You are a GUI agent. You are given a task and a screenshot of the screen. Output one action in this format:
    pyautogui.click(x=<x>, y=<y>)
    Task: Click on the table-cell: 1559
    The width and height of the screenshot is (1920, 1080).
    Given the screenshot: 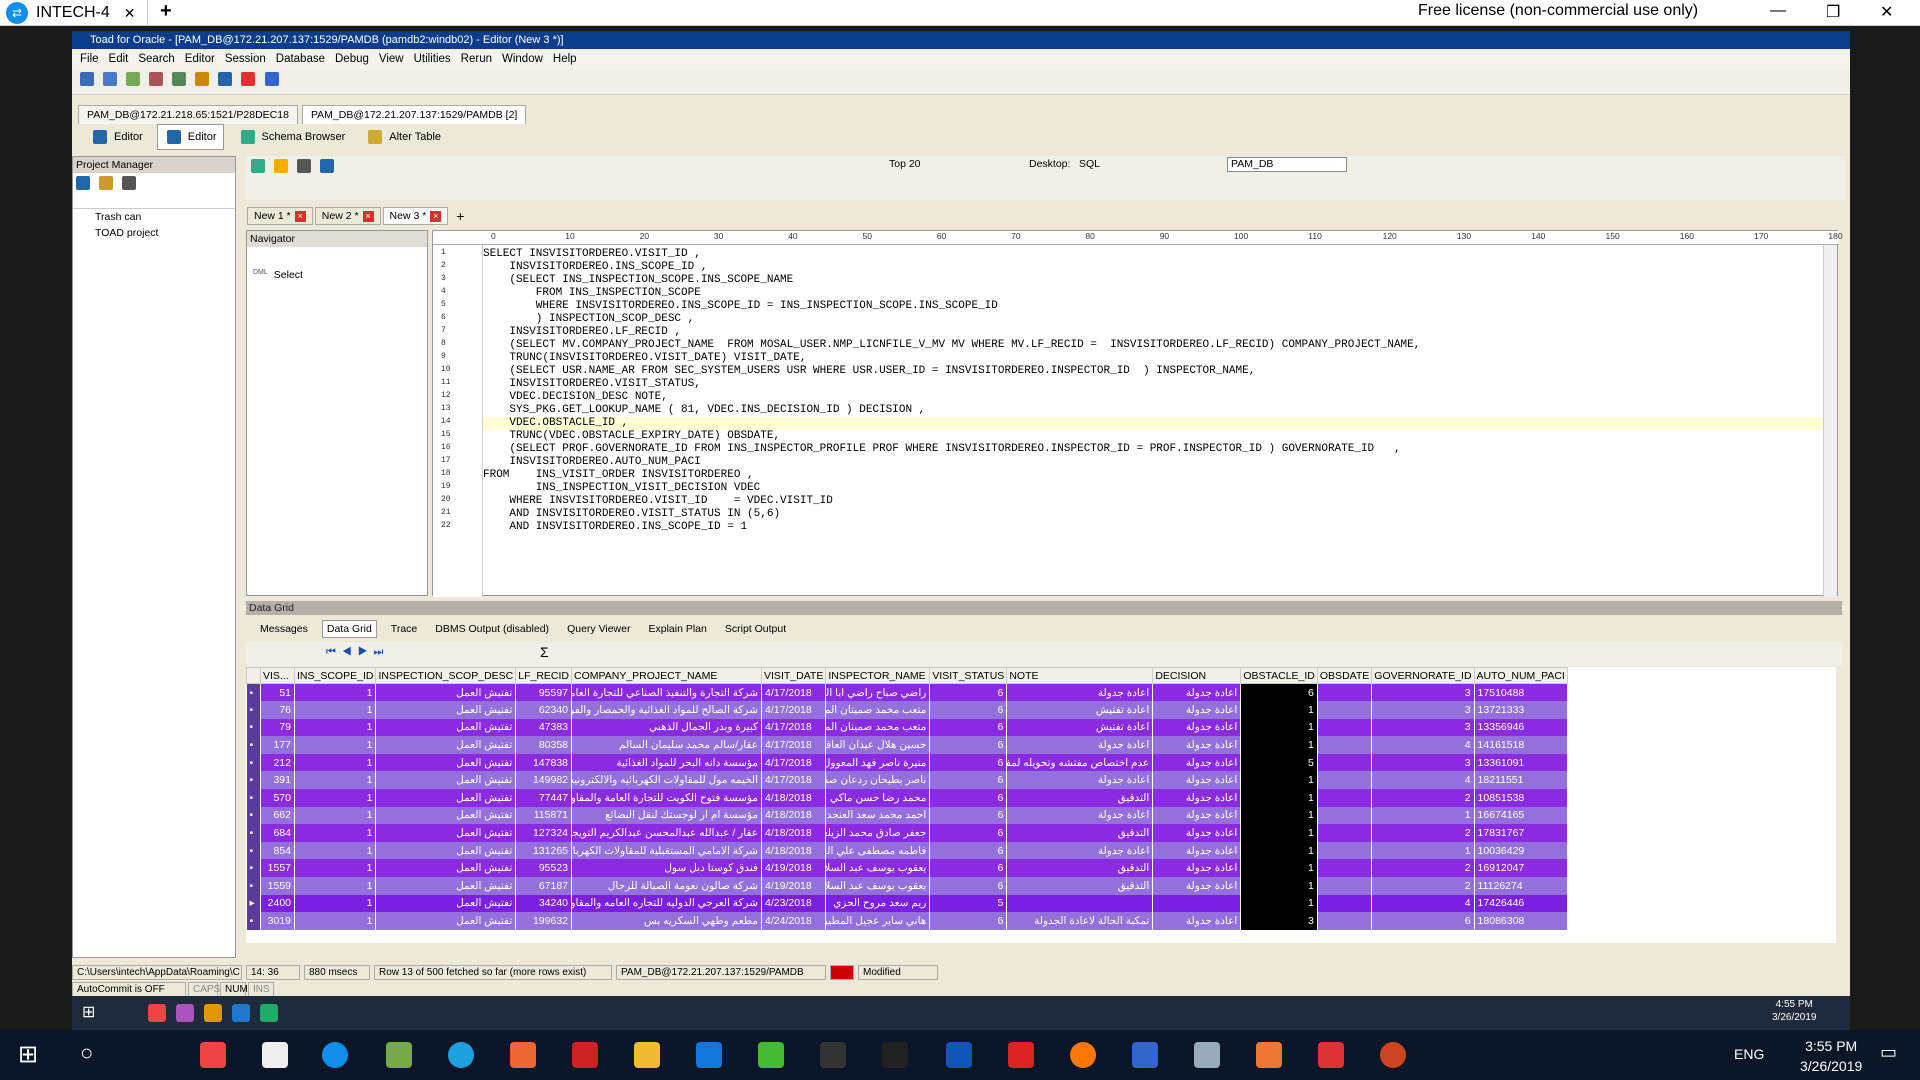 What is the action you would take?
    pyautogui.click(x=277, y=886)
    